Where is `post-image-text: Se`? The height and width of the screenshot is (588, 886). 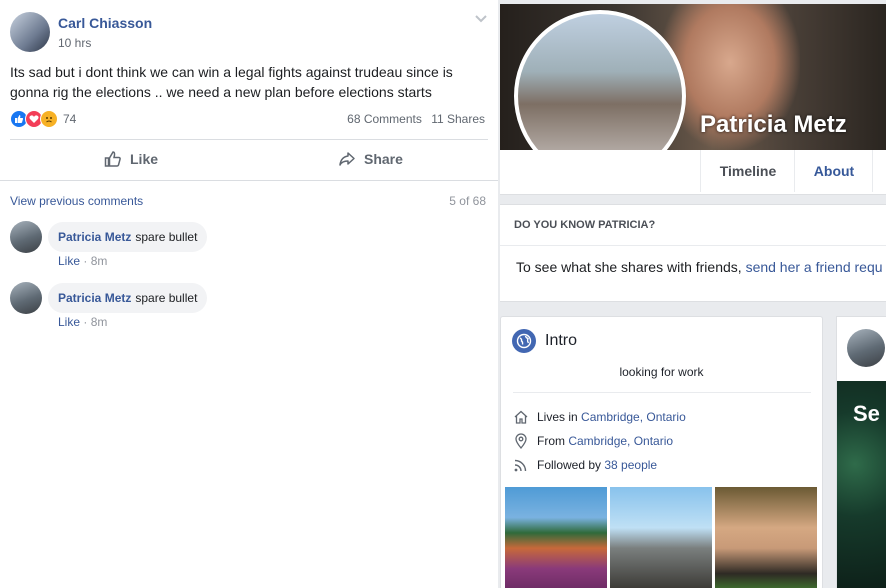 post-image-text: Se is located at coordinates (866, 413).